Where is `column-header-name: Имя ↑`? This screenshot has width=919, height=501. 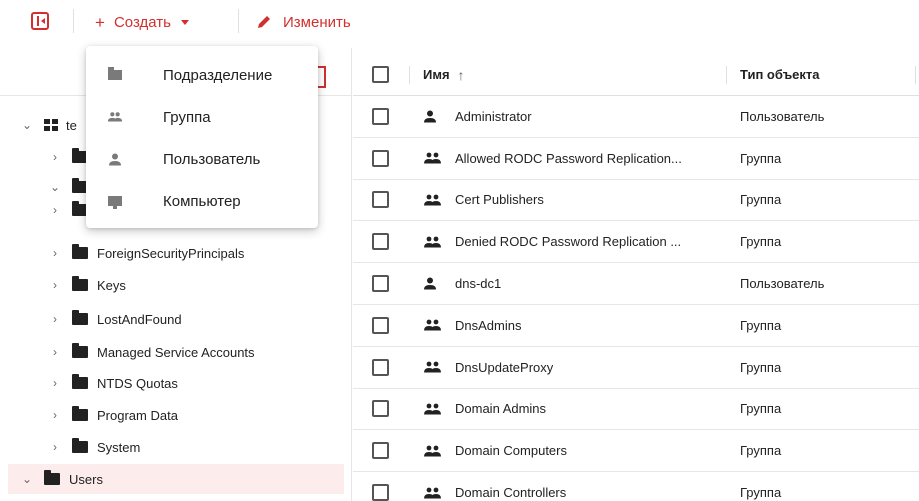
column-header-name: Имя ↑ is located at coordinates (444, 75).